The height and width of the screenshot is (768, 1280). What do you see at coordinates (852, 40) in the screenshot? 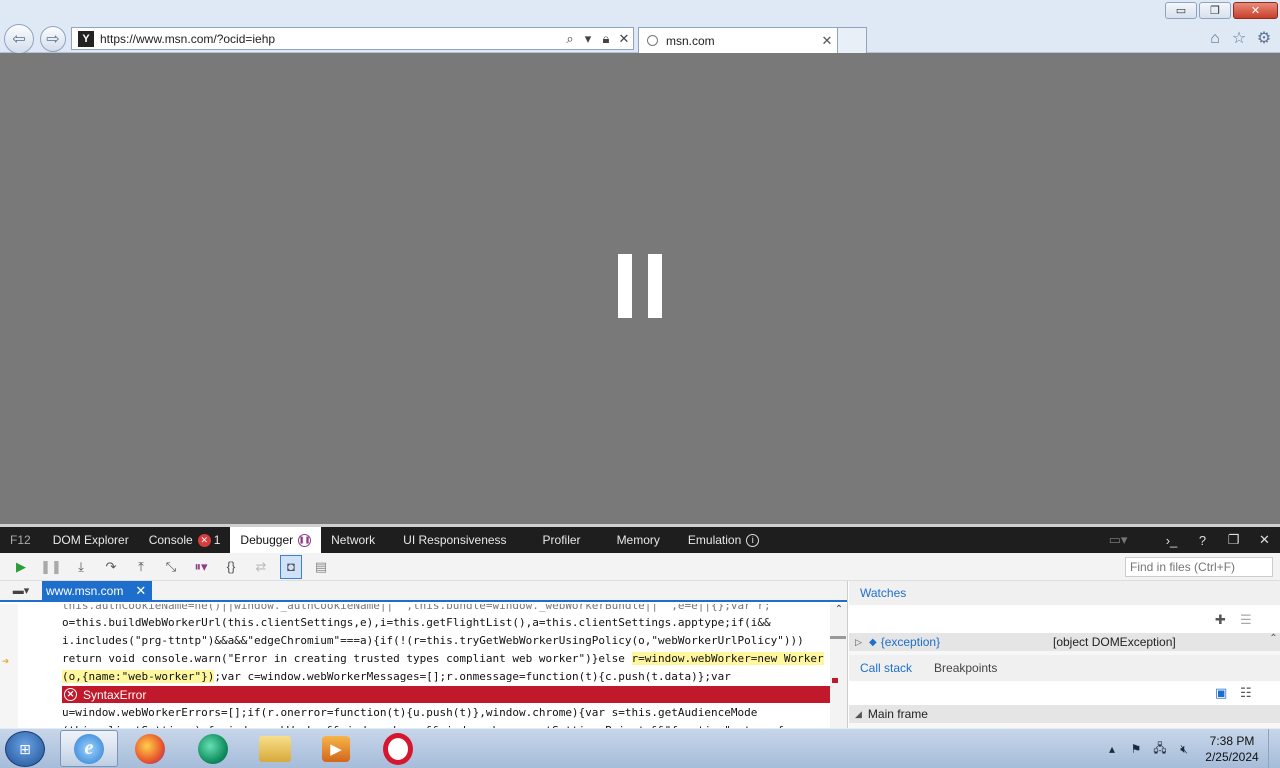
I see `new-tab-button` at bounding box center [852, 40].